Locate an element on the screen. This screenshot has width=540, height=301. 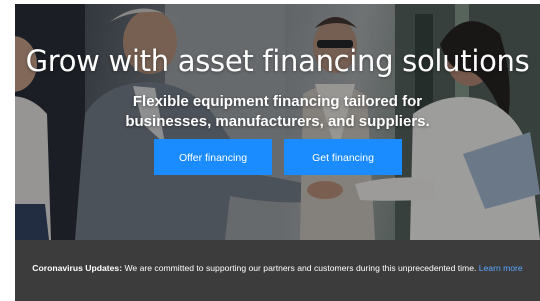
get-financing-button: Get financing is located at coordinates (343, 157).